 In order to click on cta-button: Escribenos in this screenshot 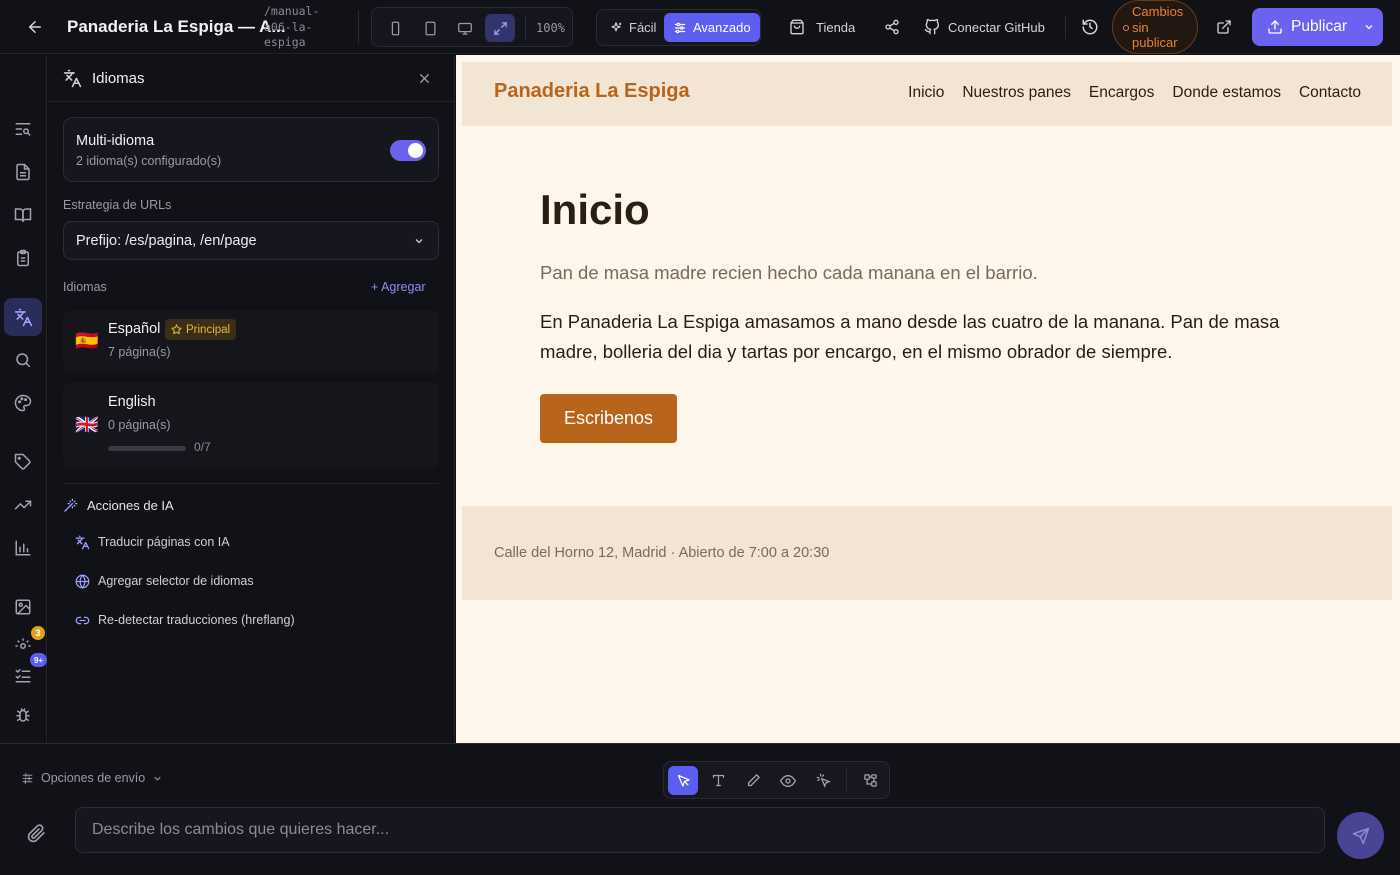, I will do `click(608, 418)`.